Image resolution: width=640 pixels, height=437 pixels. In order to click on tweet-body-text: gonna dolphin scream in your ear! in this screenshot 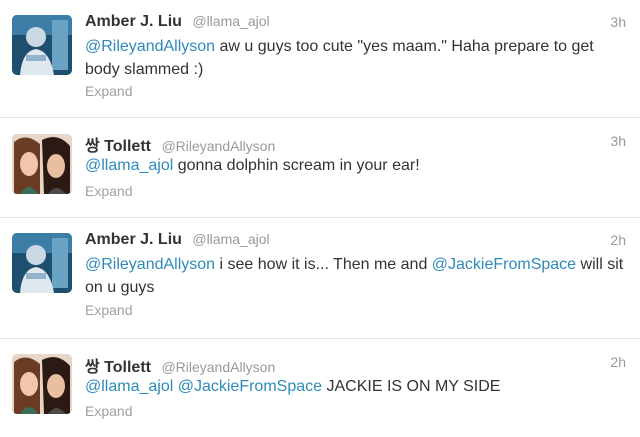, I will do `click(296, 165)`.